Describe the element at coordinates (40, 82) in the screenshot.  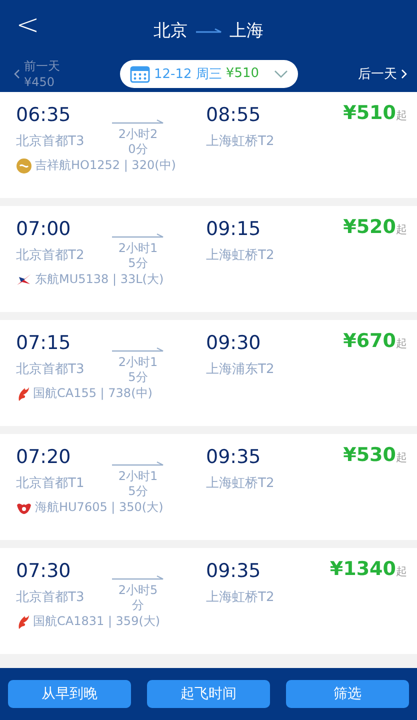
I see `previous-day-price: ¥450` at that location.